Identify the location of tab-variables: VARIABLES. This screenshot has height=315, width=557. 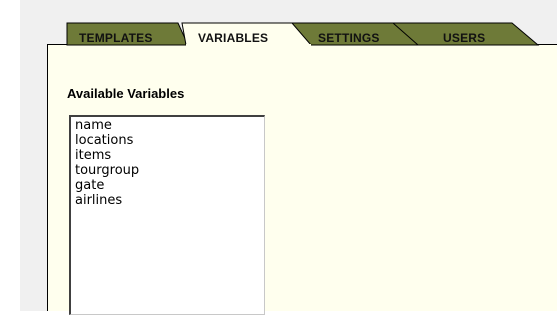
(233, 38).